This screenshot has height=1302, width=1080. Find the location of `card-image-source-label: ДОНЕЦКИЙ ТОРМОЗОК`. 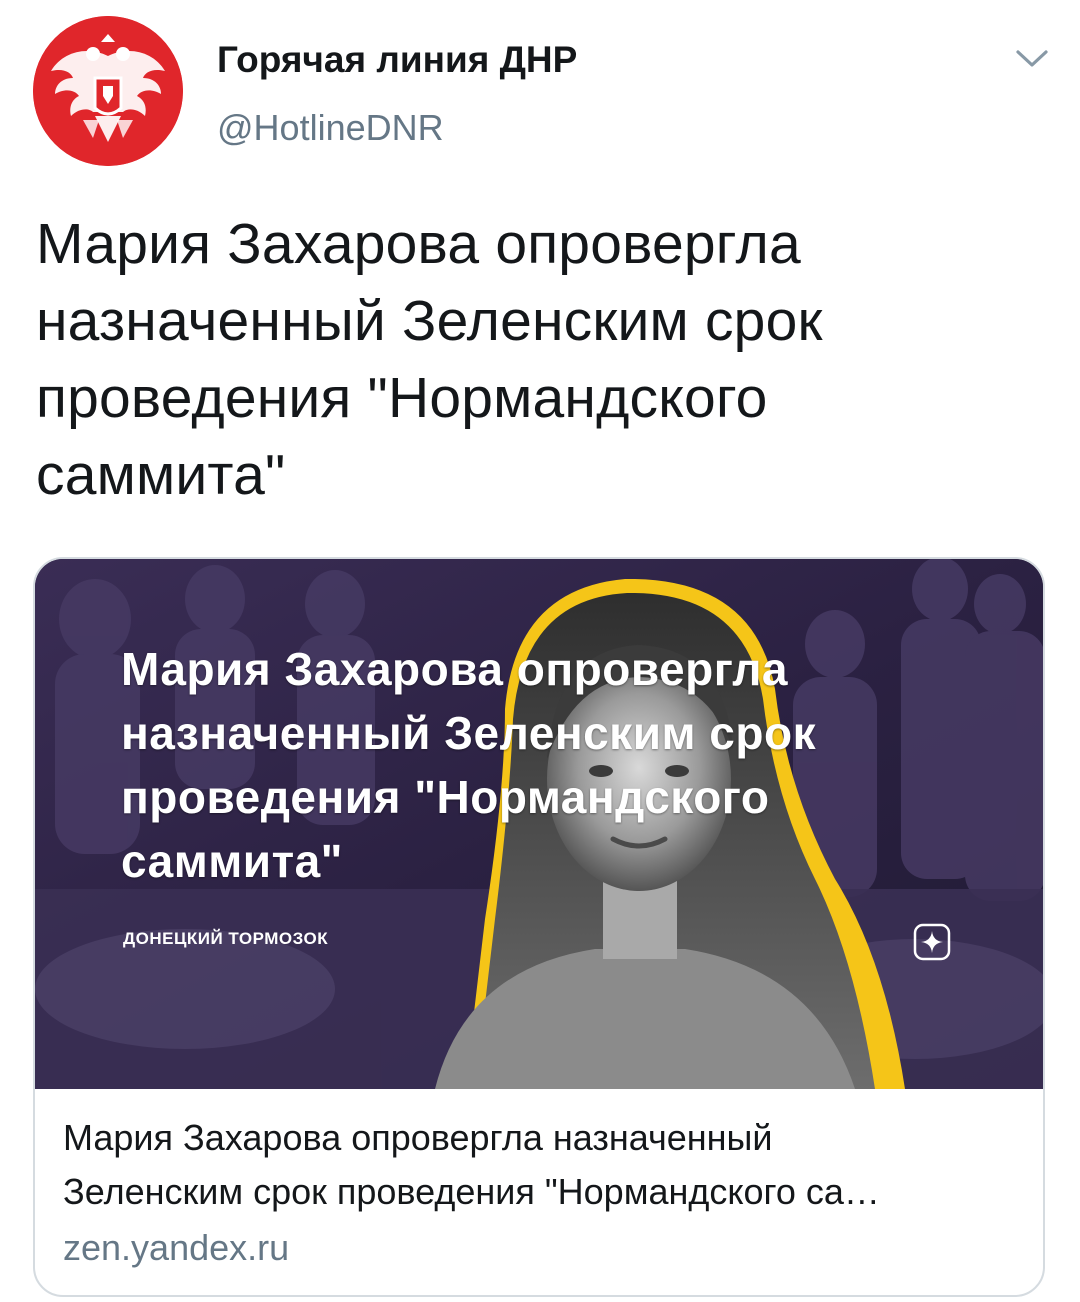

card-image-source-label: ДОНЕЦКИЙ ТОРМОЗОК is located at coordinates (226, 938).